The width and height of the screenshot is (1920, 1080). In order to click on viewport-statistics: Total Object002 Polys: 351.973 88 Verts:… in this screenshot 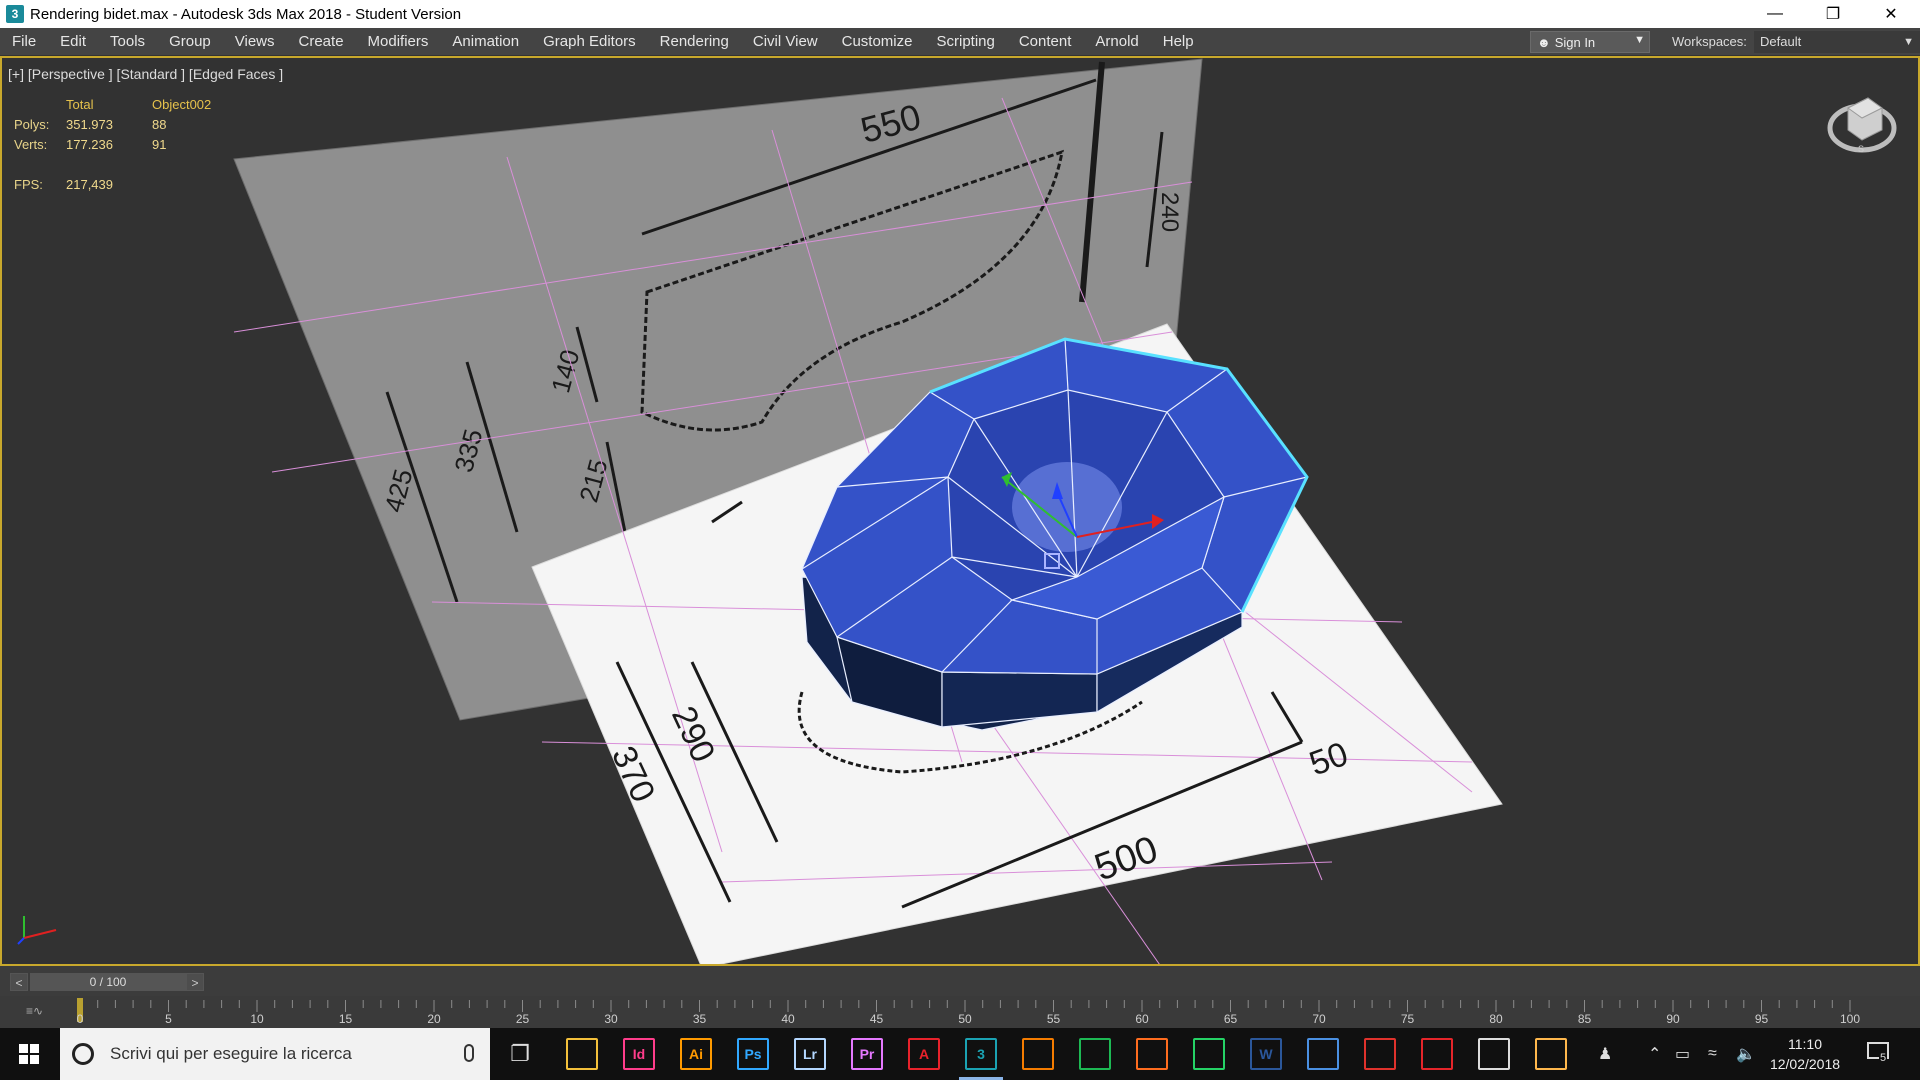, I will do `click(123, 144)`.